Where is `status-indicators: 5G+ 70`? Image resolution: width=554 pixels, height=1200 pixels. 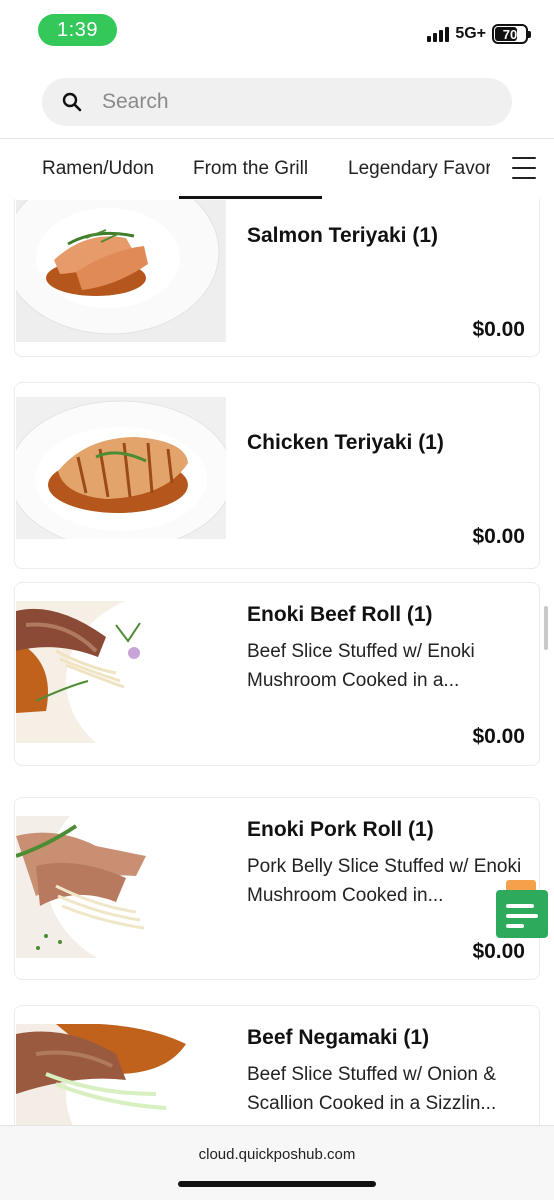
status-indicators: 5G+ 70 is located at coordinates (479, 34).